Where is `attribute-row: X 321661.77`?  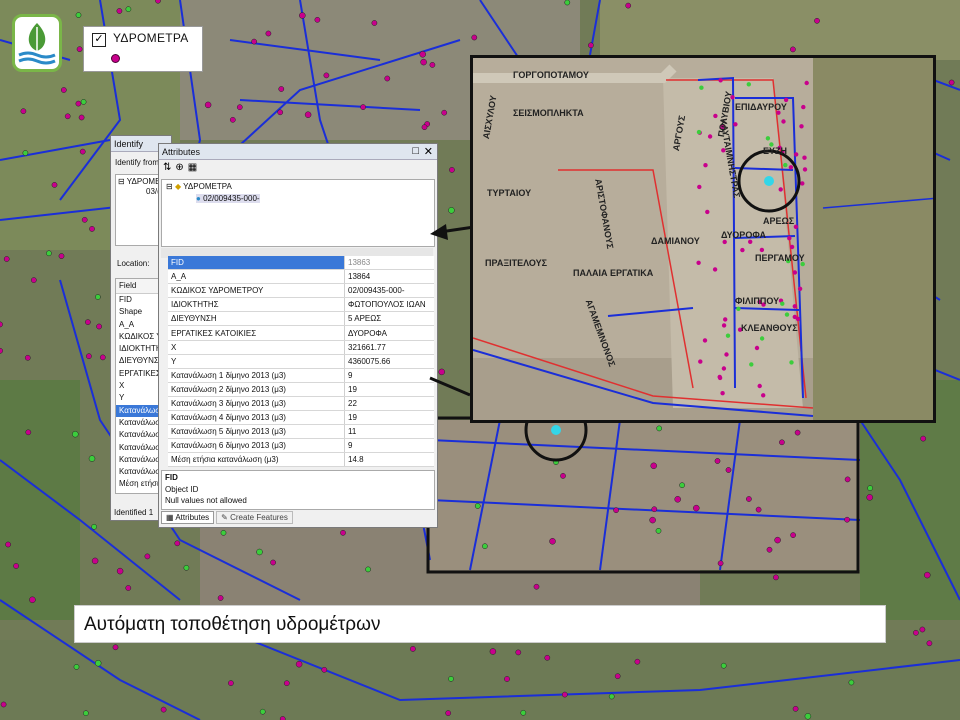
attribute-row: X 321661.77 is located at coordinates (301, 347).